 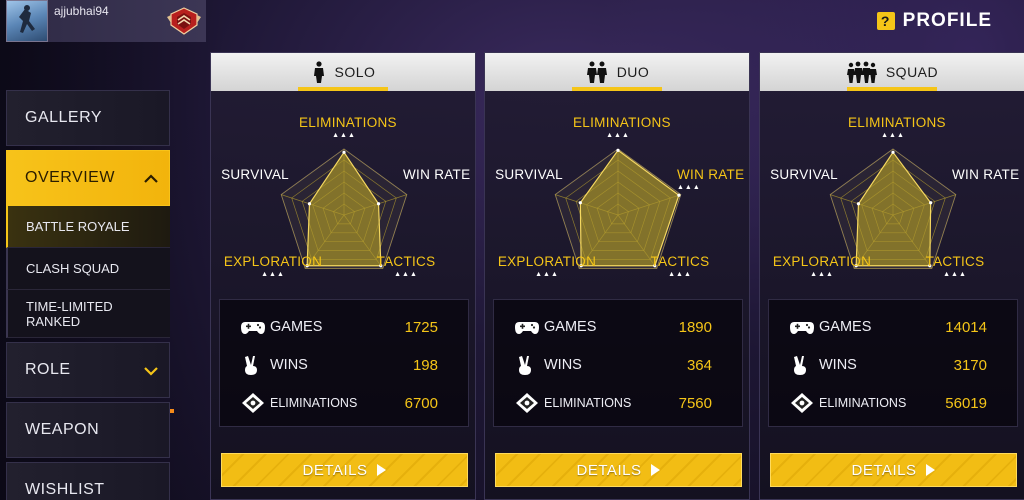 What do you see at coordinates (48, 369) in the screenshot?
I see `sidebar-item-label: ROLE` at bounding box center [48, 369].